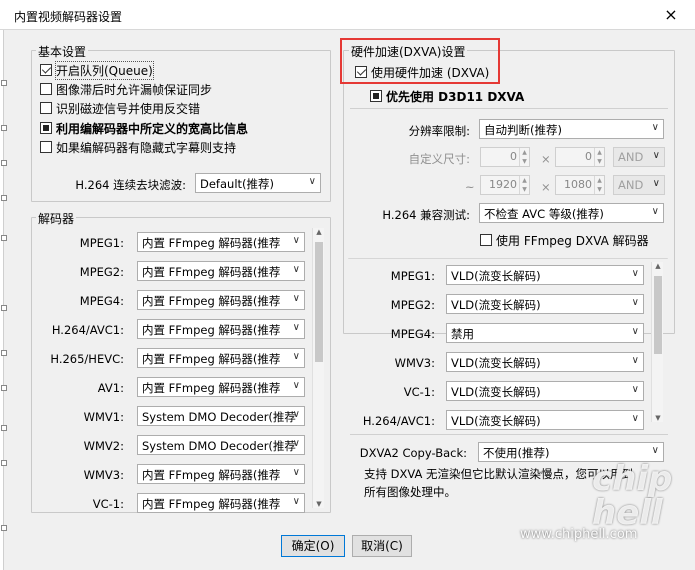  Describe the element at coordinates (398, 421) in the screenshot. I see `hw-codec-row-label: H.264/AVC1:` at that location.